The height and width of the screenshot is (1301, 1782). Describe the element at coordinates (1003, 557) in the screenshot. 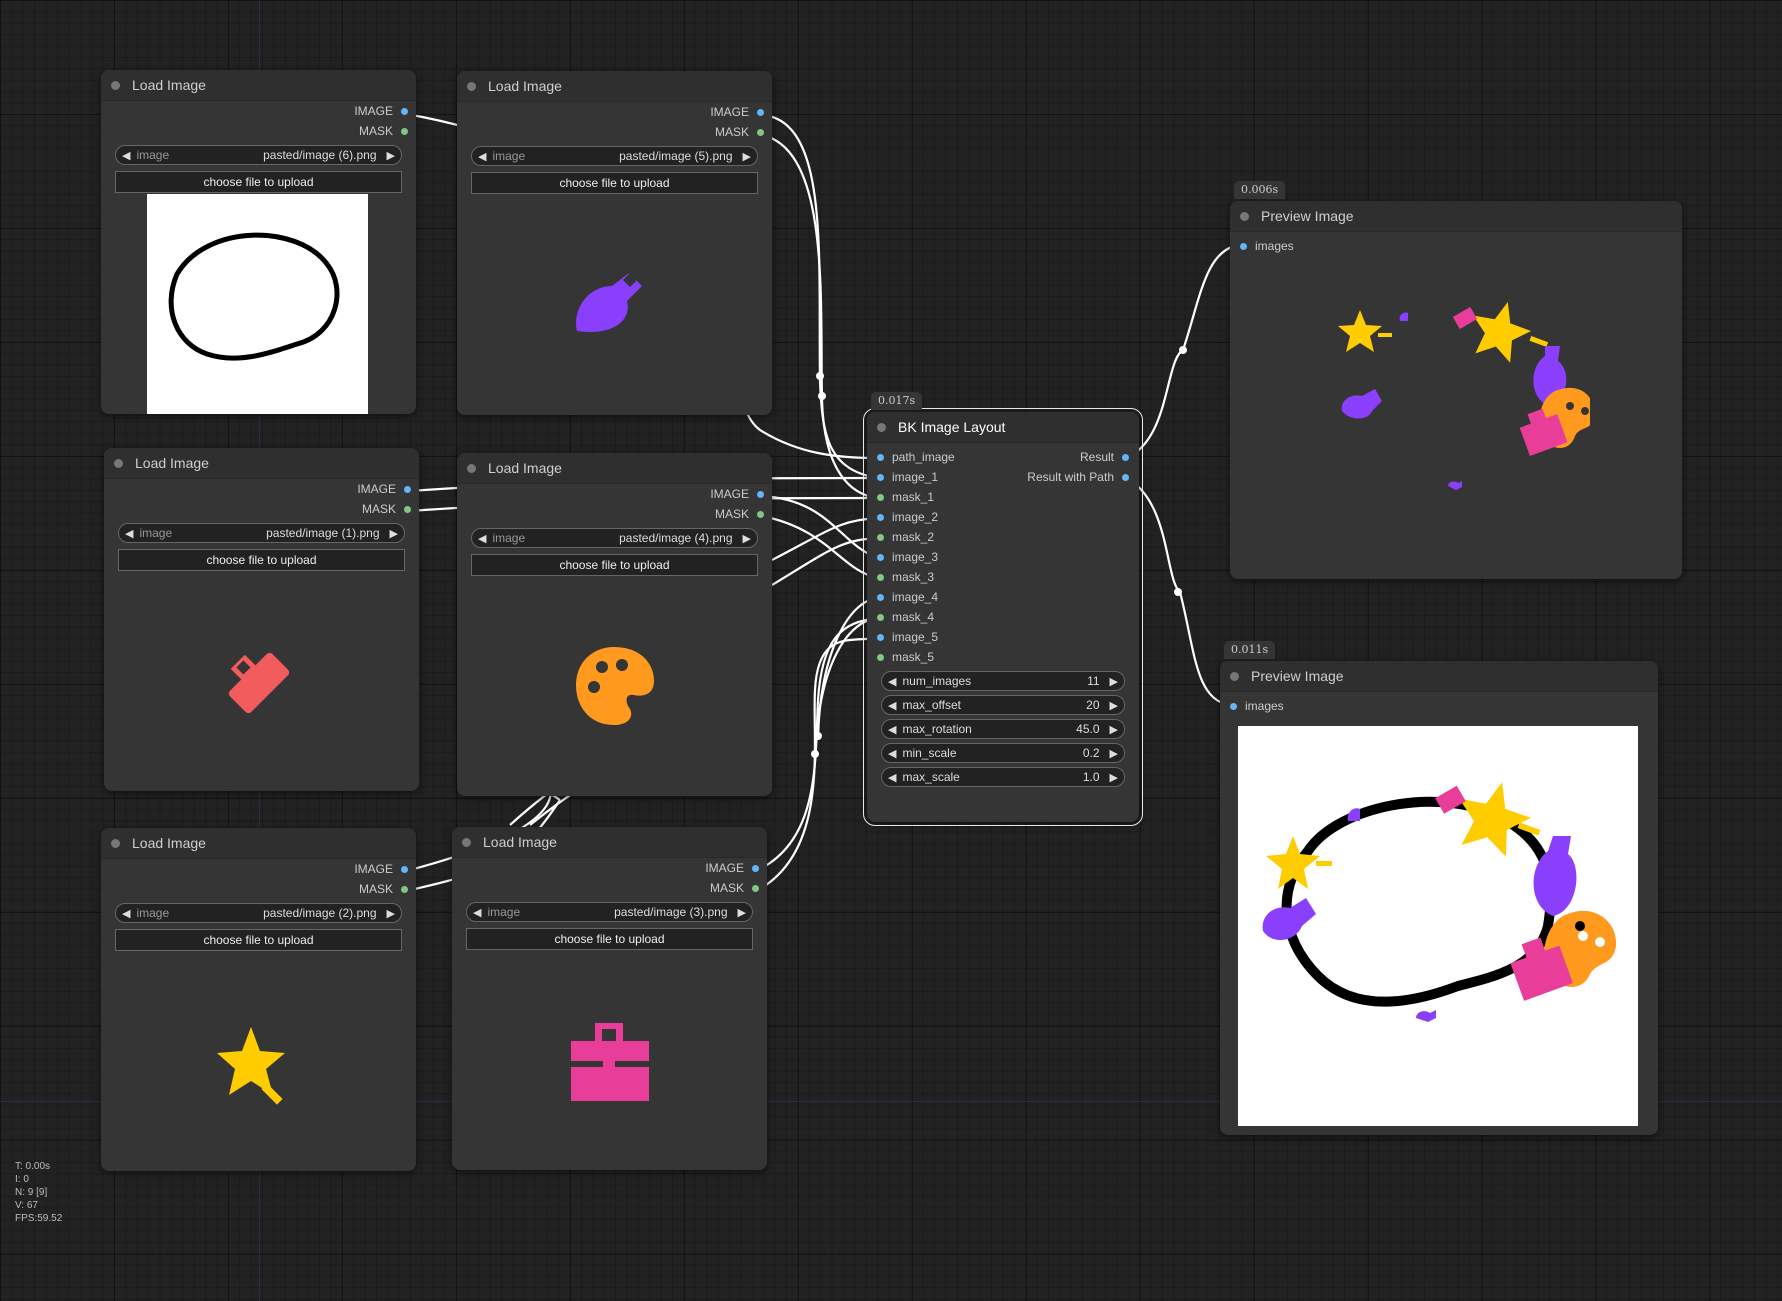

I see `input-image-3: image_3` at that location.